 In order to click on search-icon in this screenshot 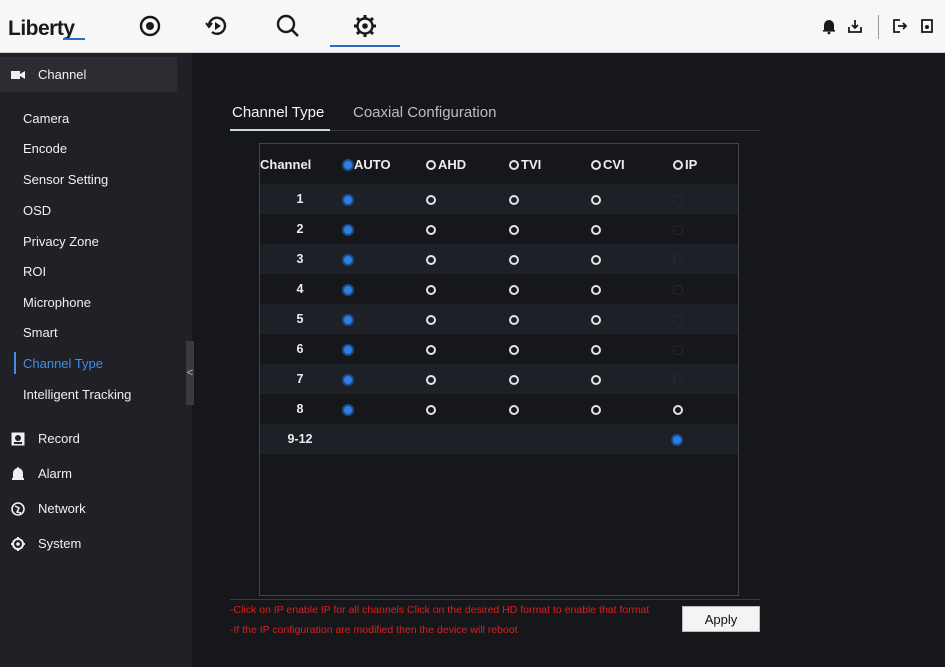, I will do `click(288, 26)`.